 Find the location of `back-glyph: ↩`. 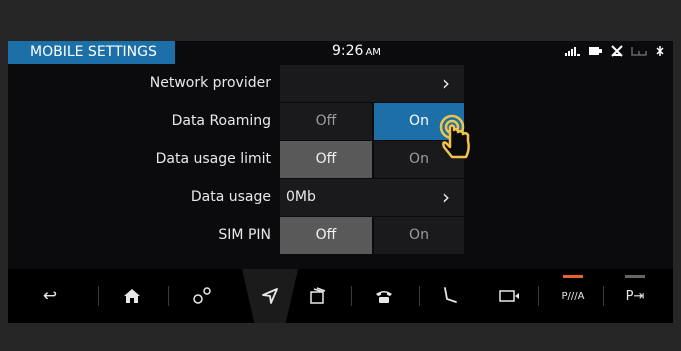

back-glyph: ↩ is located at coordinates (50, 296).